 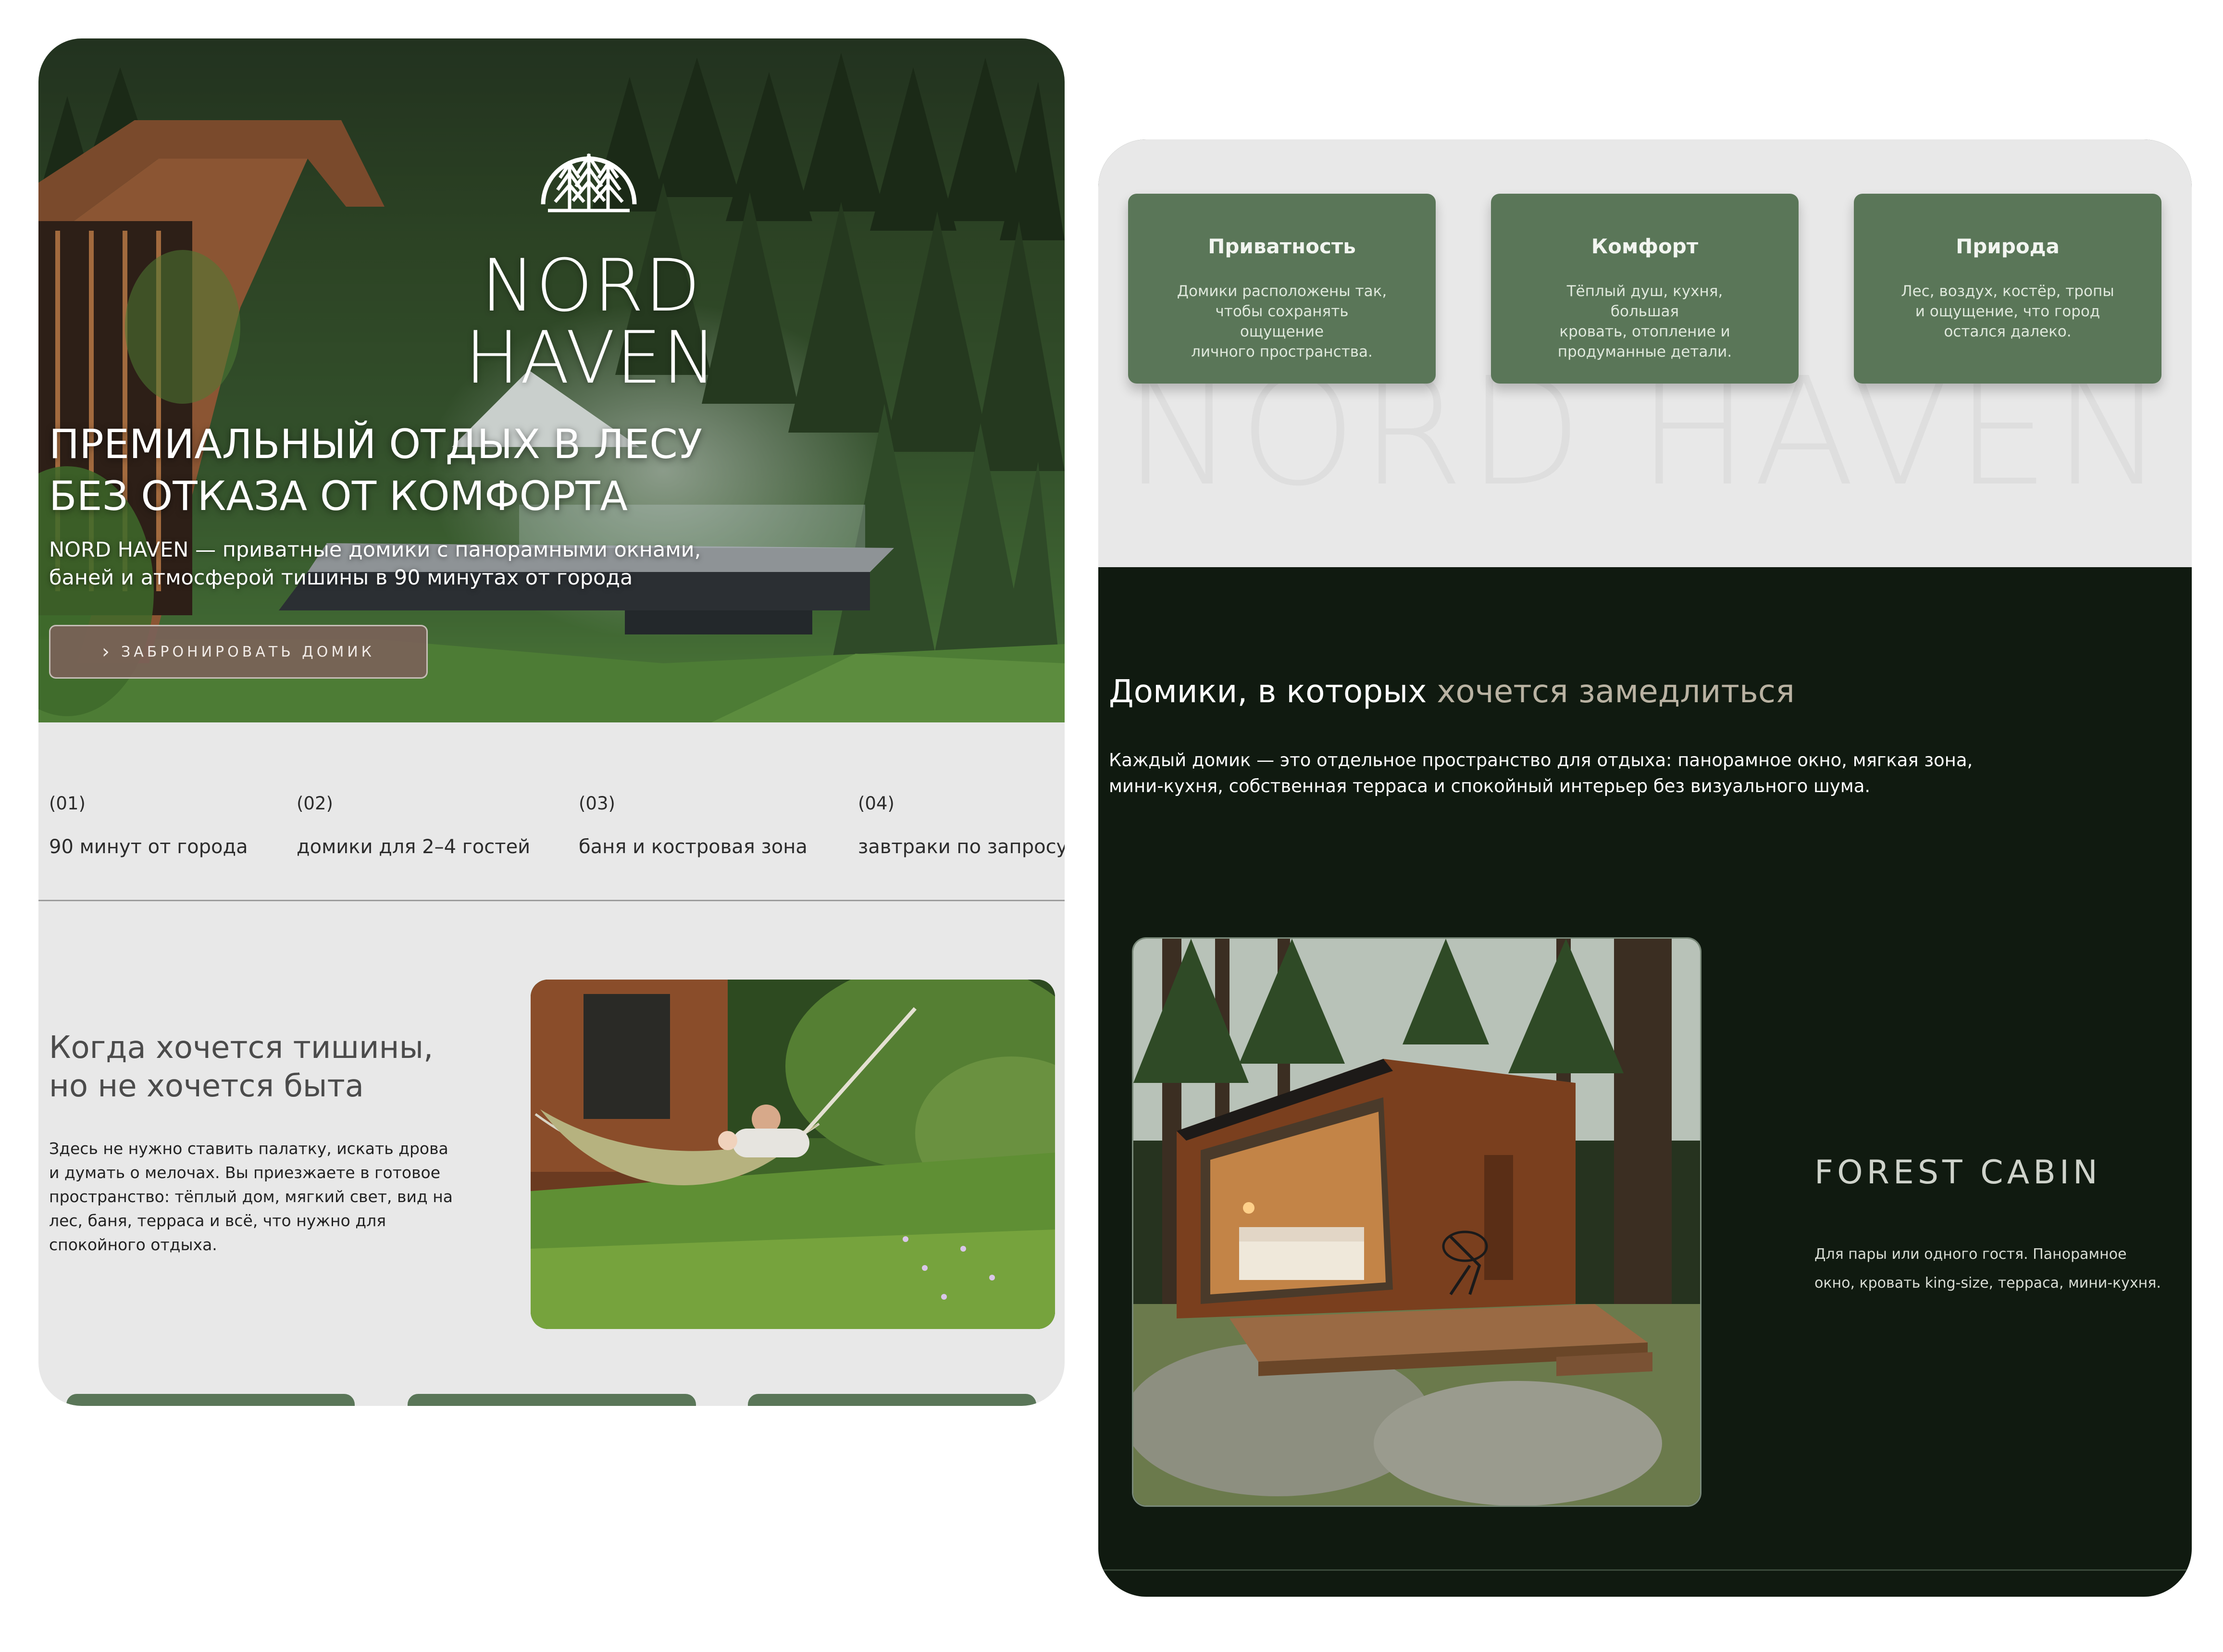 I want to click on feature-number: (04), so click(x=876, y=803).